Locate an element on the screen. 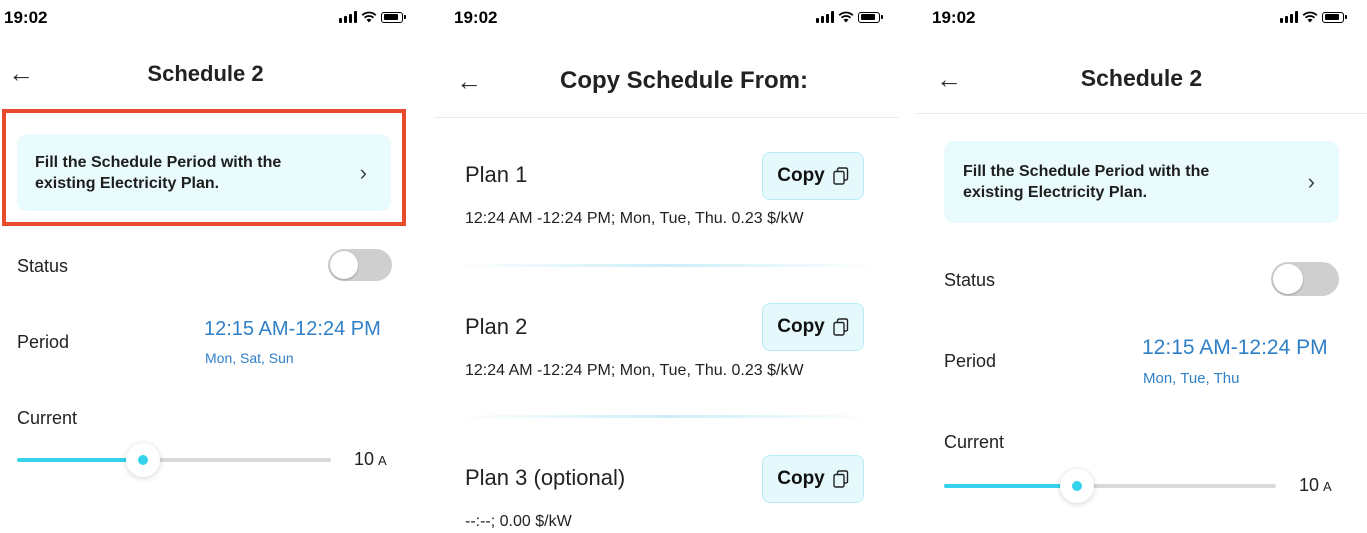 Image resolution: width=1367 pixels, height=533 pixels. copy-button-plan-1: Copy is located at coordinates (813, 176).